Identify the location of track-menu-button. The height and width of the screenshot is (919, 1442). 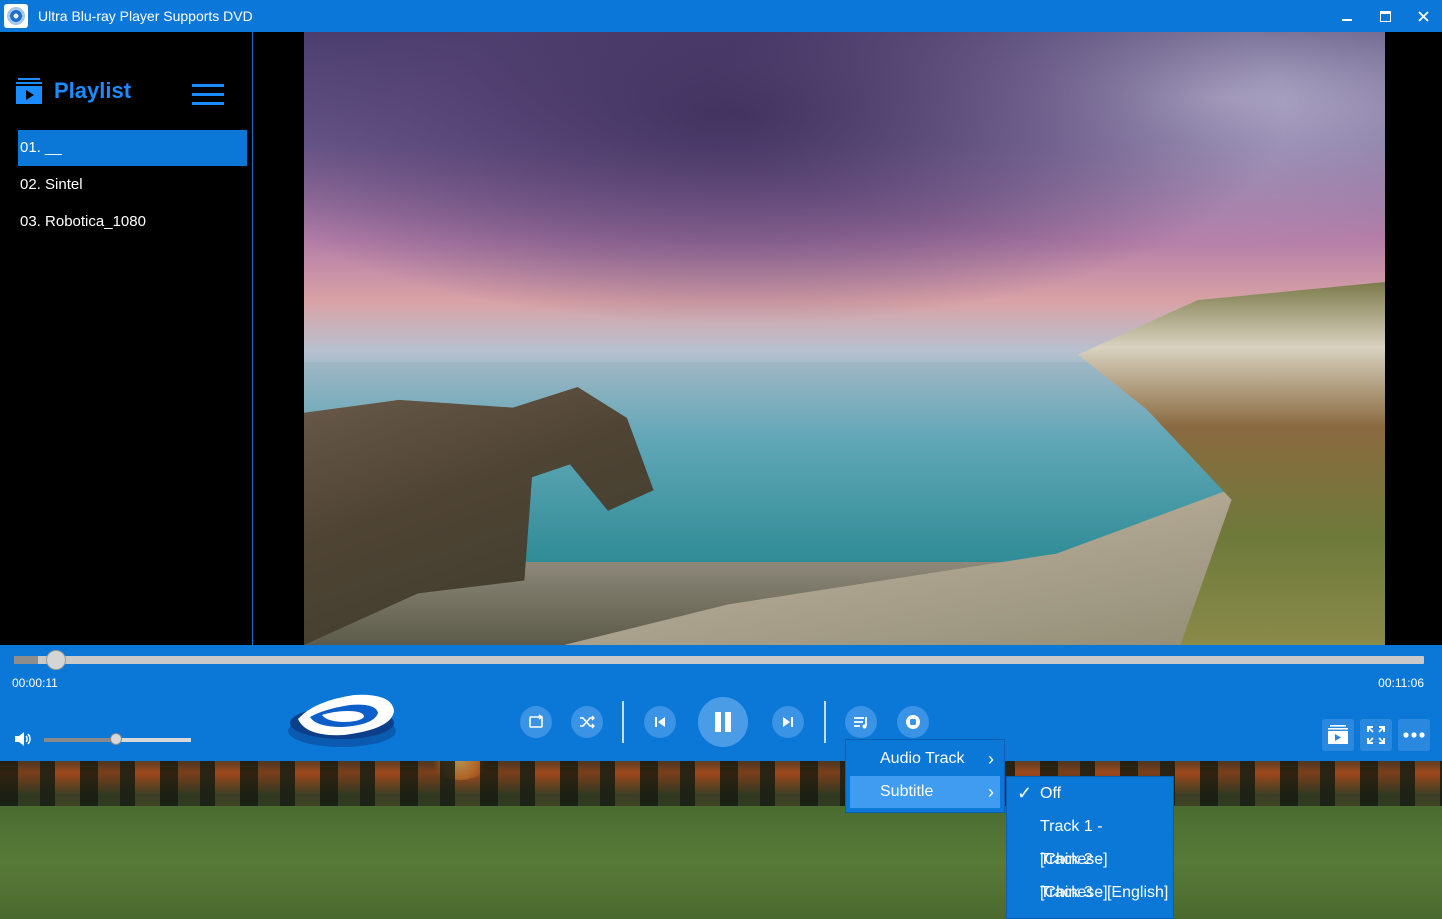
(861, 722).